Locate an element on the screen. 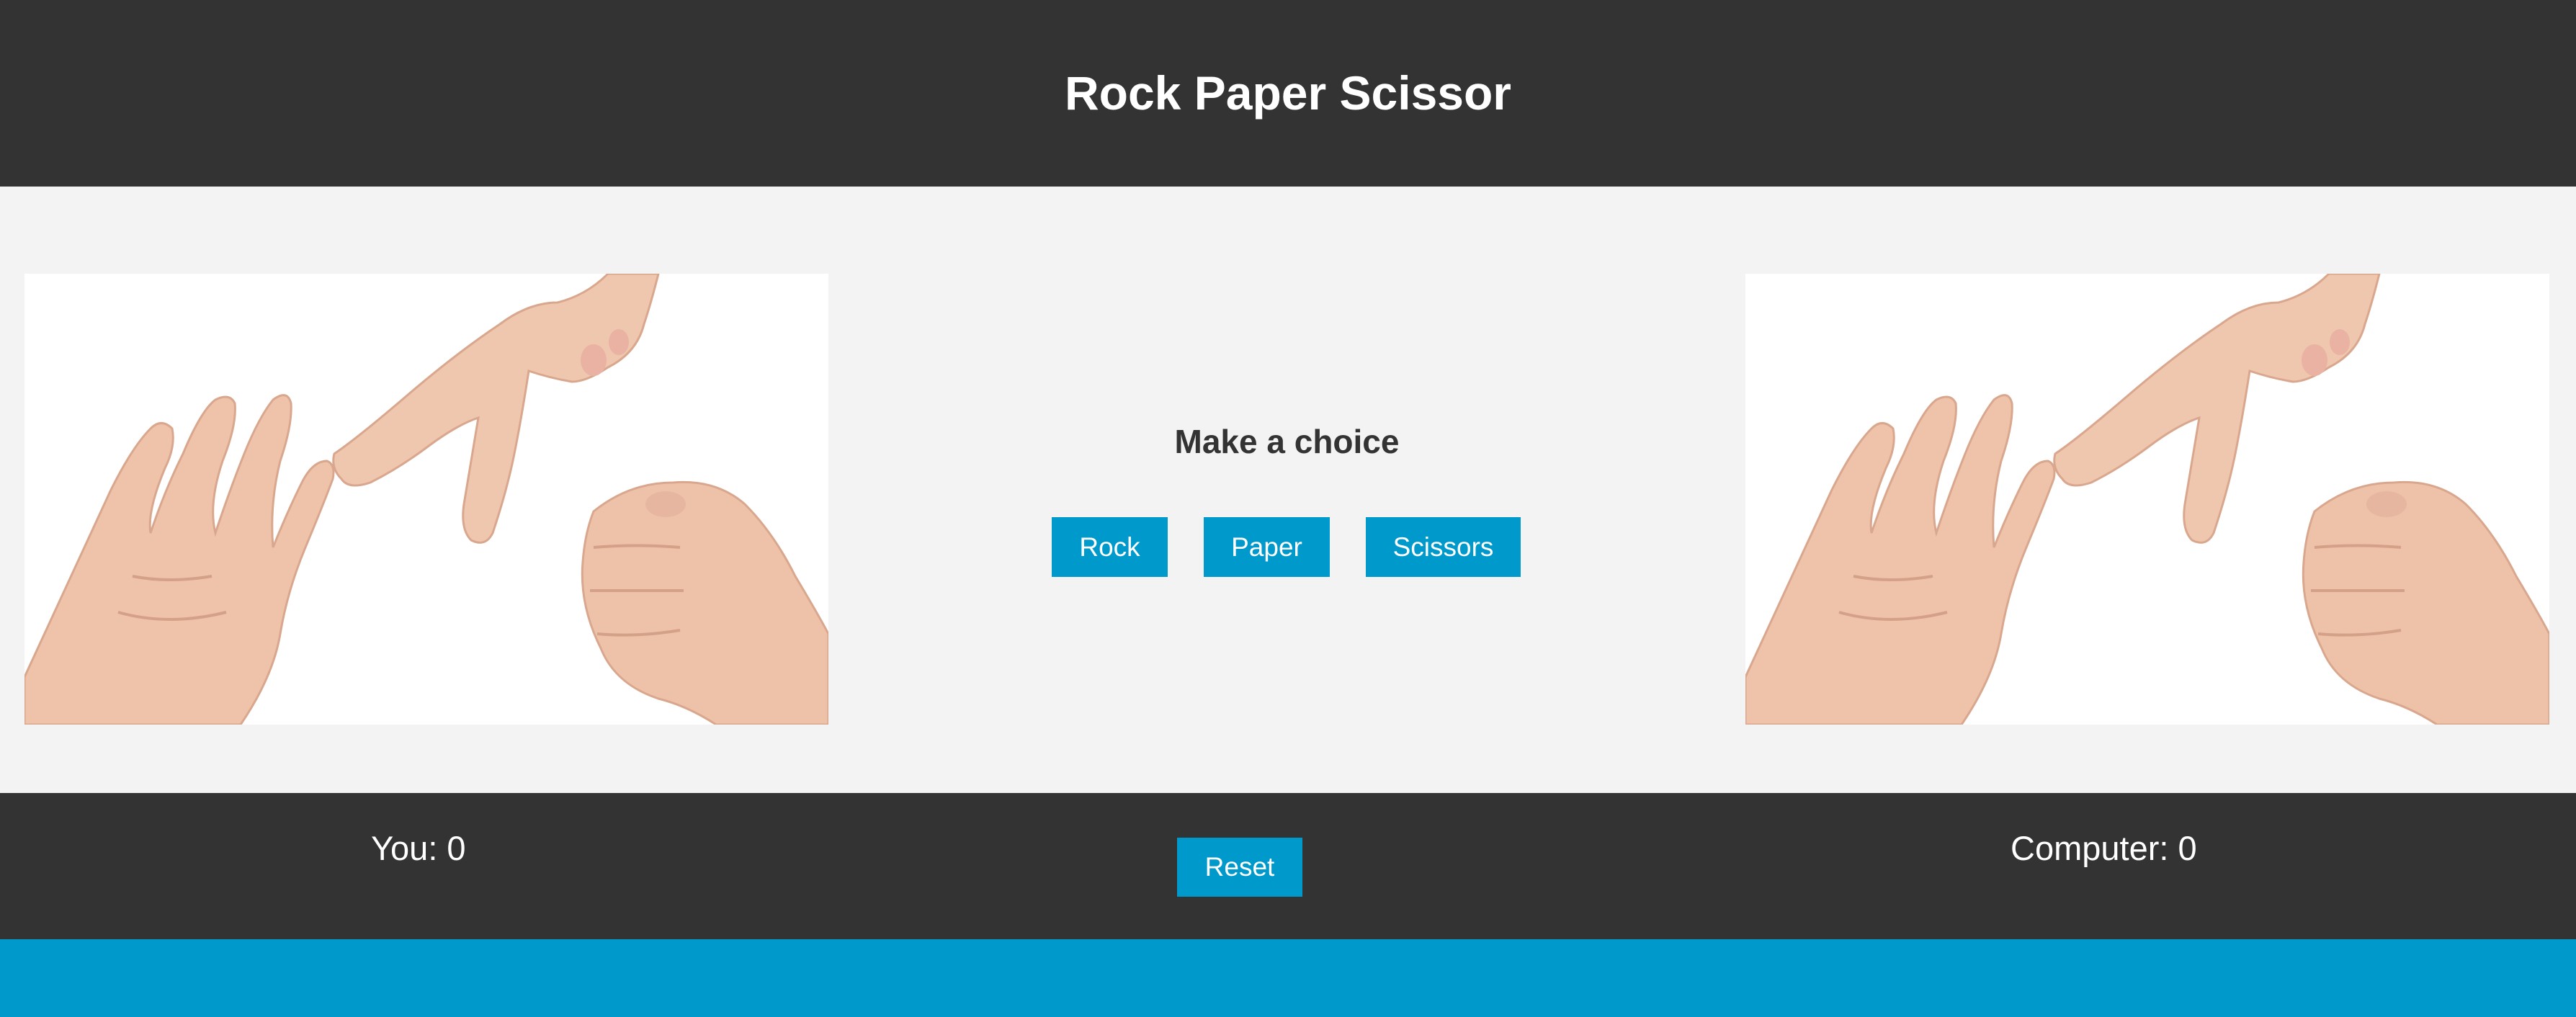 This screenshot has width=2576, height=1017. scissors-button: Scissors is located at coordinates (1443, 547).